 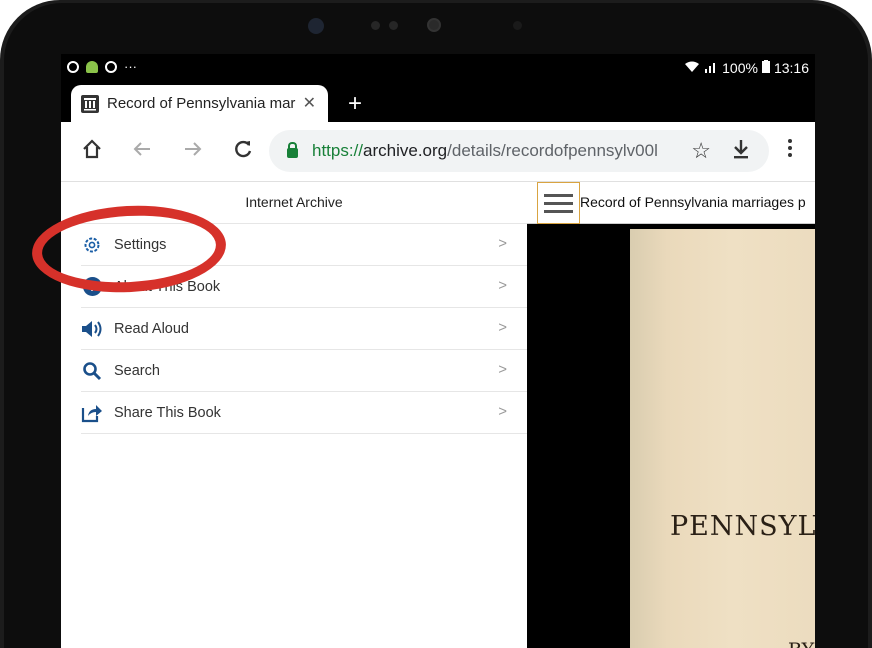 What do you see at coordinates (801, 643) in the screenshot?
I see `page-text: BY` at bounding box center [801, 643].